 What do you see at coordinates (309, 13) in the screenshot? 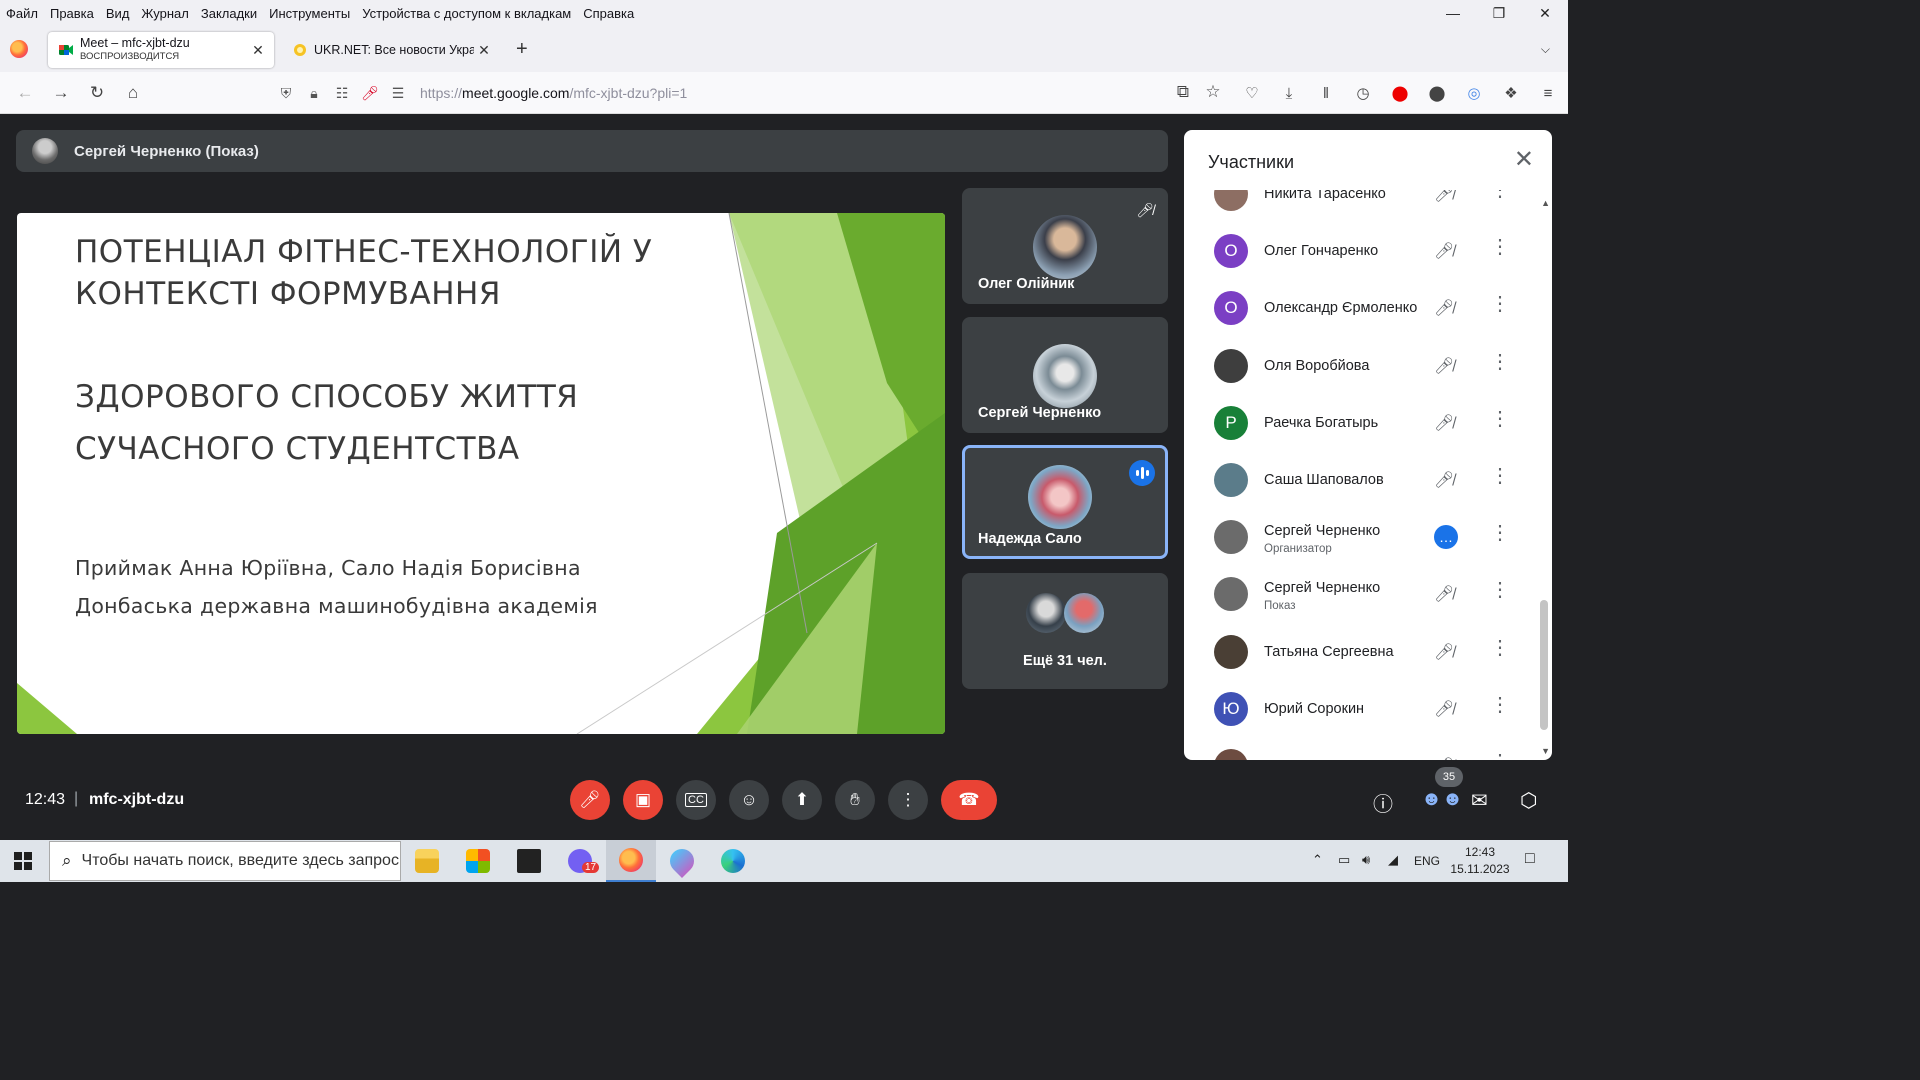
I see `menu-tools: Инструменты` at bounding box center [309, 13].